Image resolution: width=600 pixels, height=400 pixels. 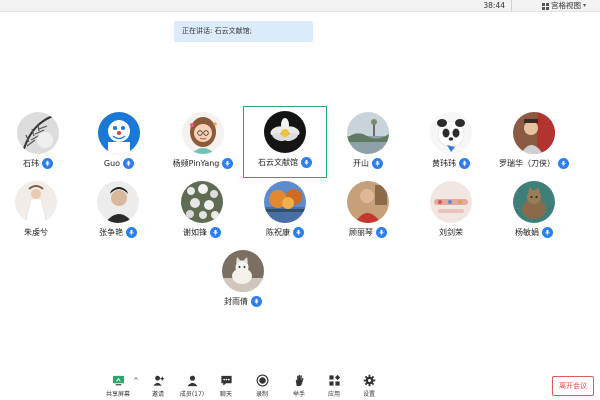 What do you see at coordinates (195, 232) in the screenshot?
I see `participant-name: 谢如锋` at bounding box center [195, 232].